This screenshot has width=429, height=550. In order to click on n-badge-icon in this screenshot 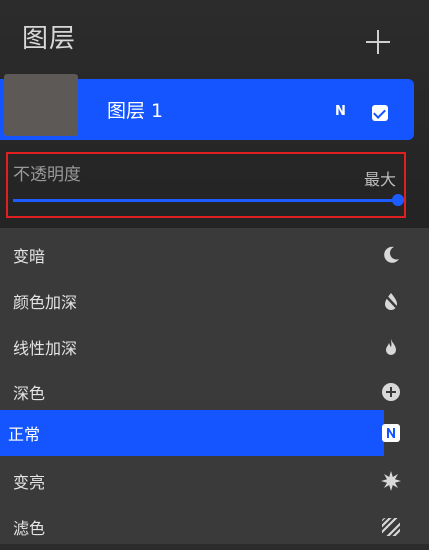, I will do `click(391, 433)`.